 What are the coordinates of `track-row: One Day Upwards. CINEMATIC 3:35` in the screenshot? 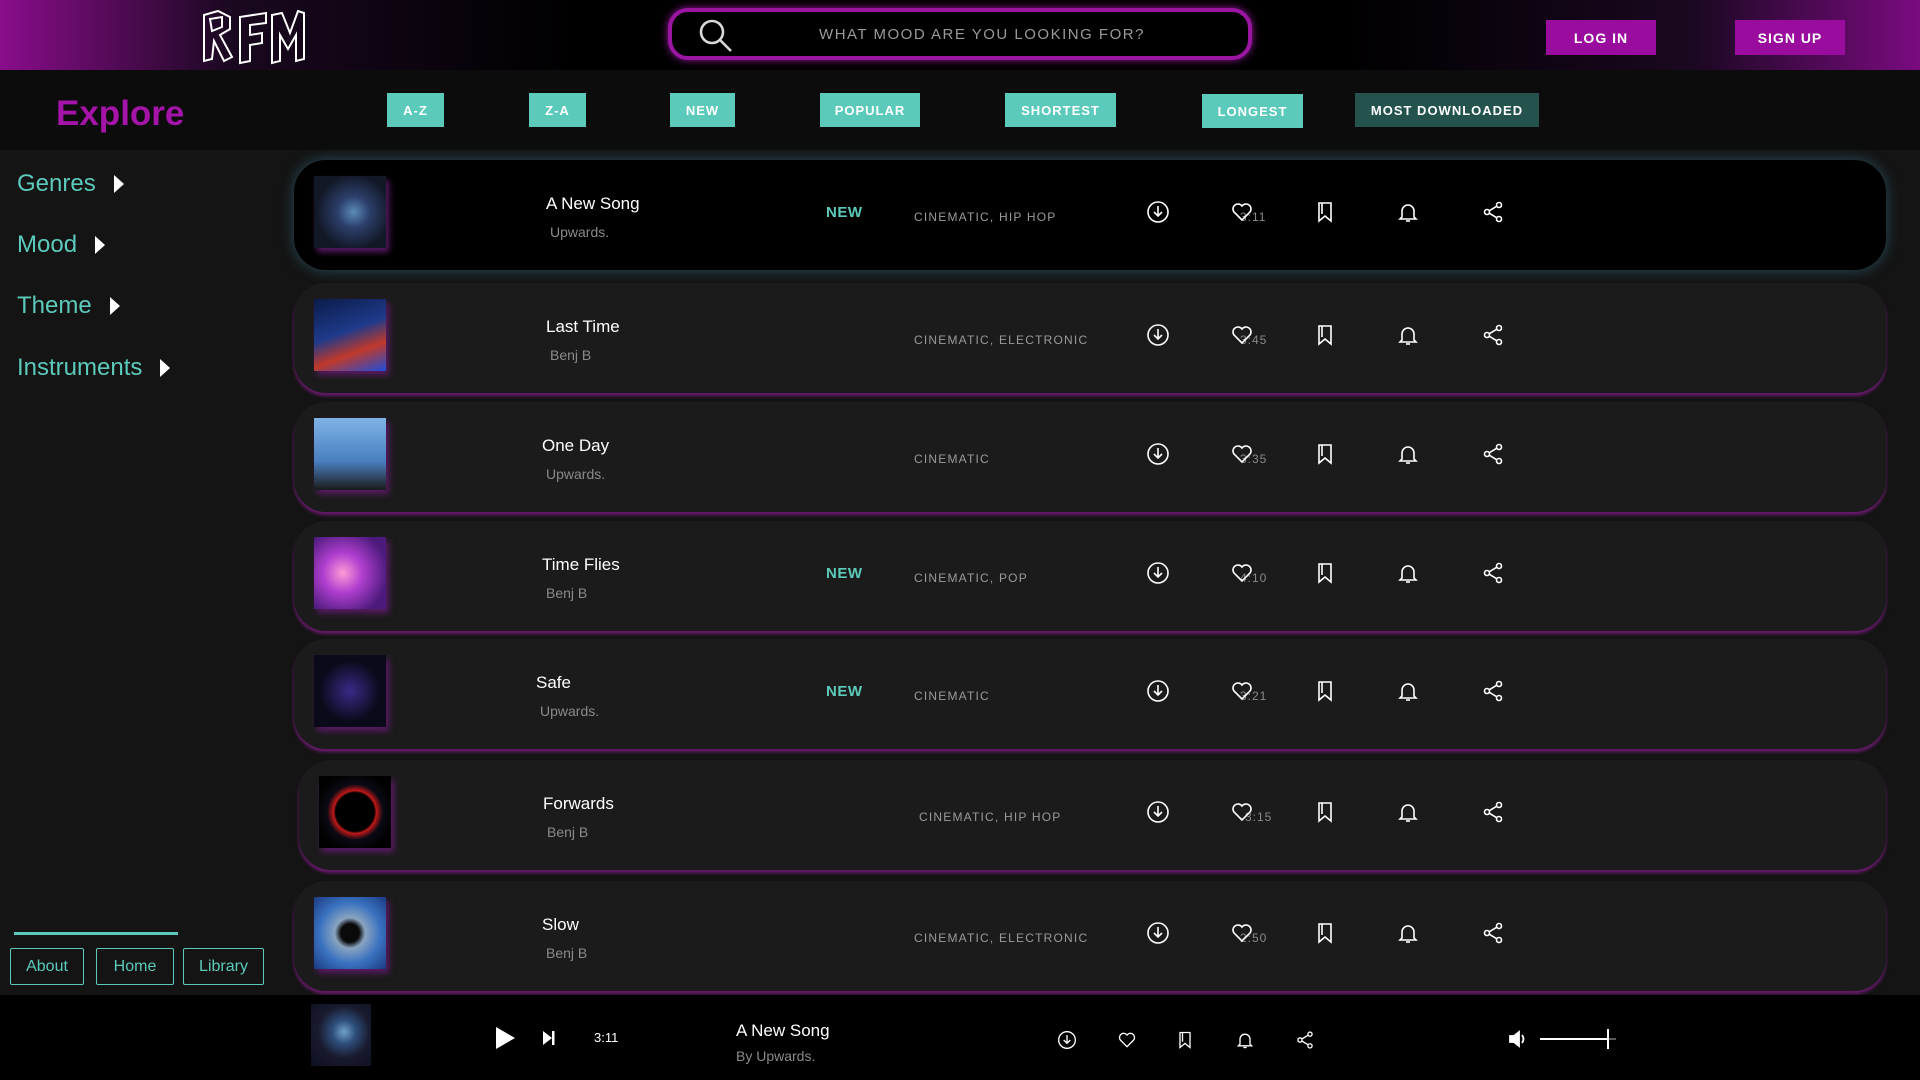 It's located at (1090, 457).